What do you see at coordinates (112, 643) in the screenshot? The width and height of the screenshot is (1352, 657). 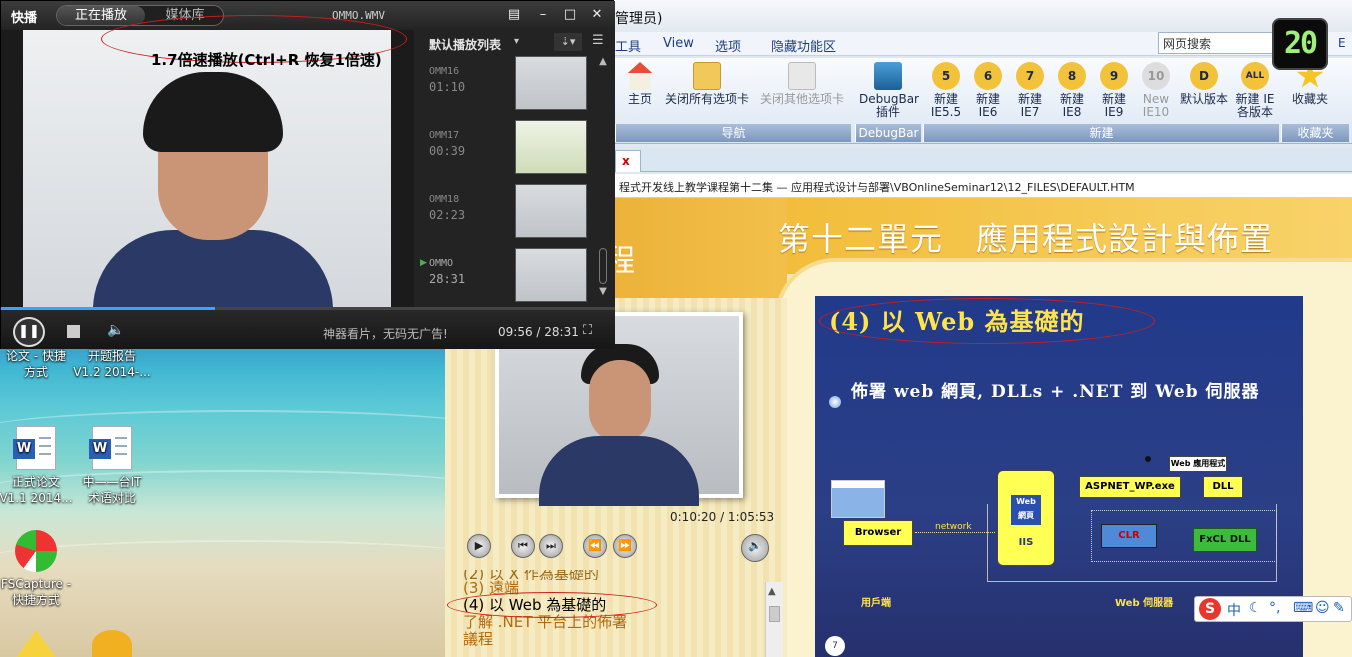 I see `bird-app-icon` at bounding box center [112, 643].